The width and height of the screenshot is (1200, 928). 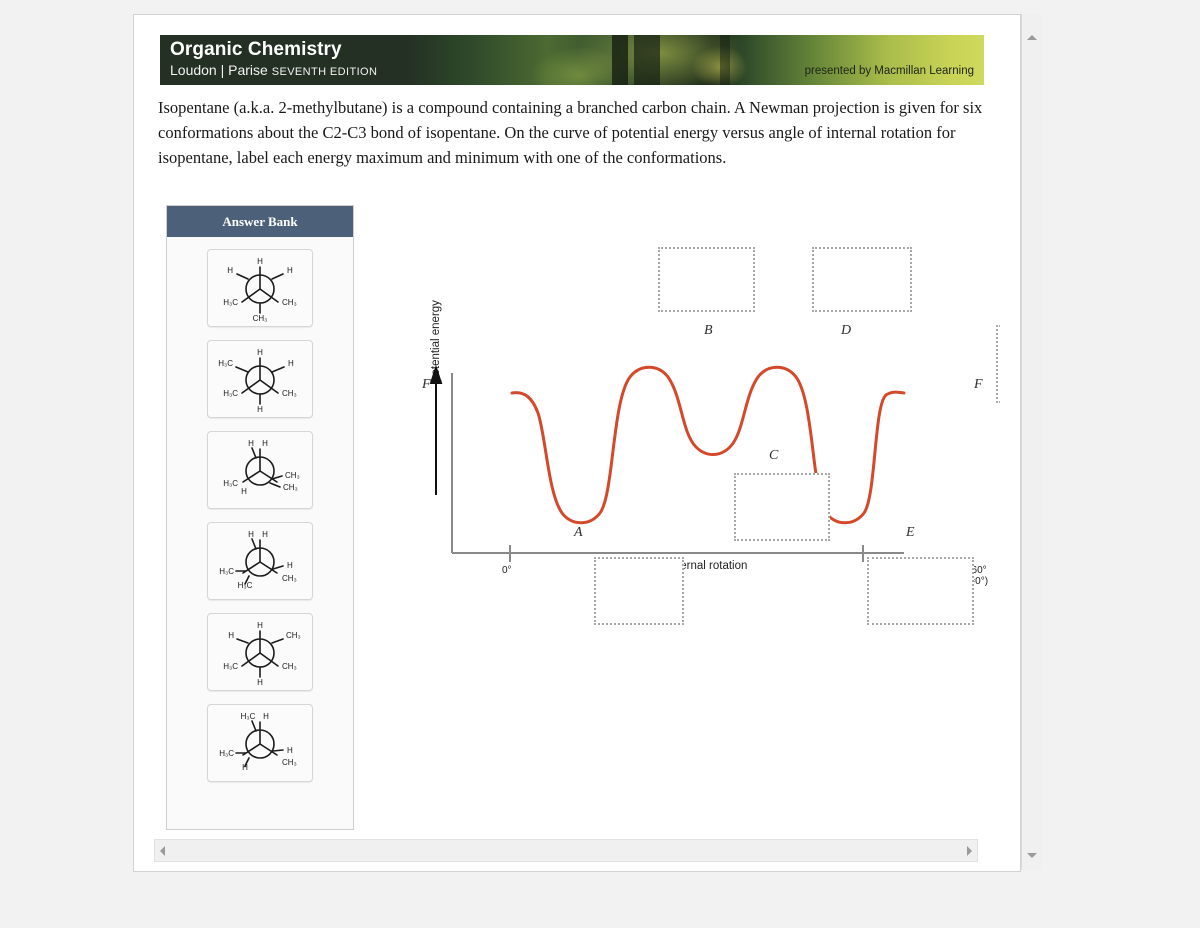 What do you see at coordinates (578, 532) in the screenshot?
I see `curve-label-a: A` at bounding box center [578, 532].